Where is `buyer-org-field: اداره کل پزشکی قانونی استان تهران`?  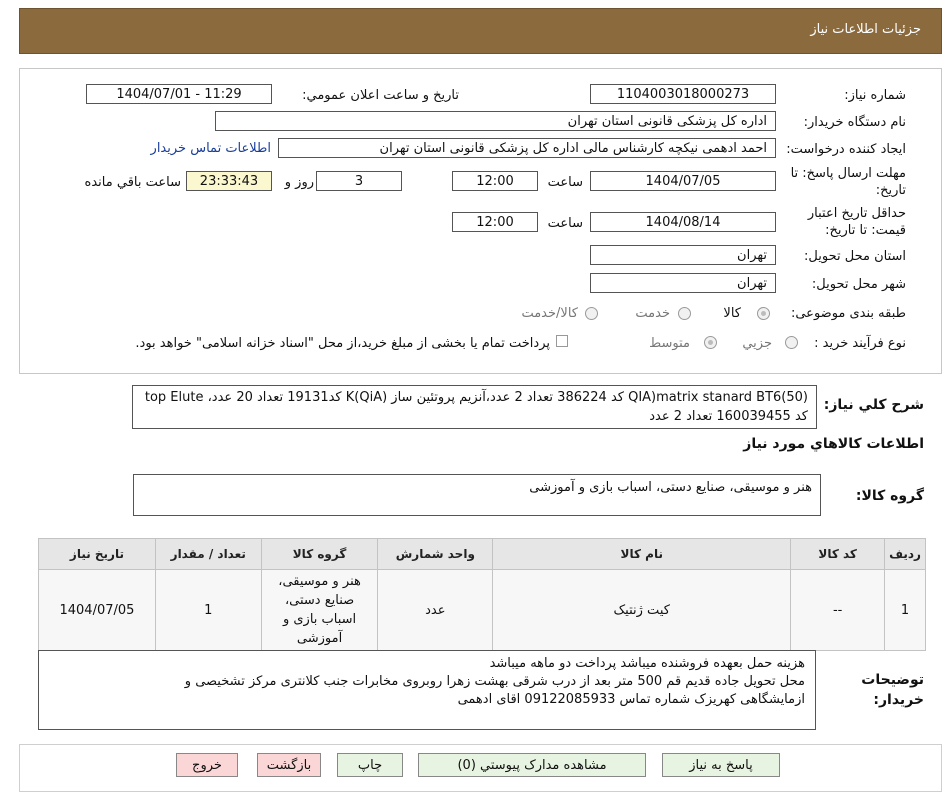
buyer-org-field: اداره کل پزشکی قانونی استان تهران is located at coordinates (495, 121).